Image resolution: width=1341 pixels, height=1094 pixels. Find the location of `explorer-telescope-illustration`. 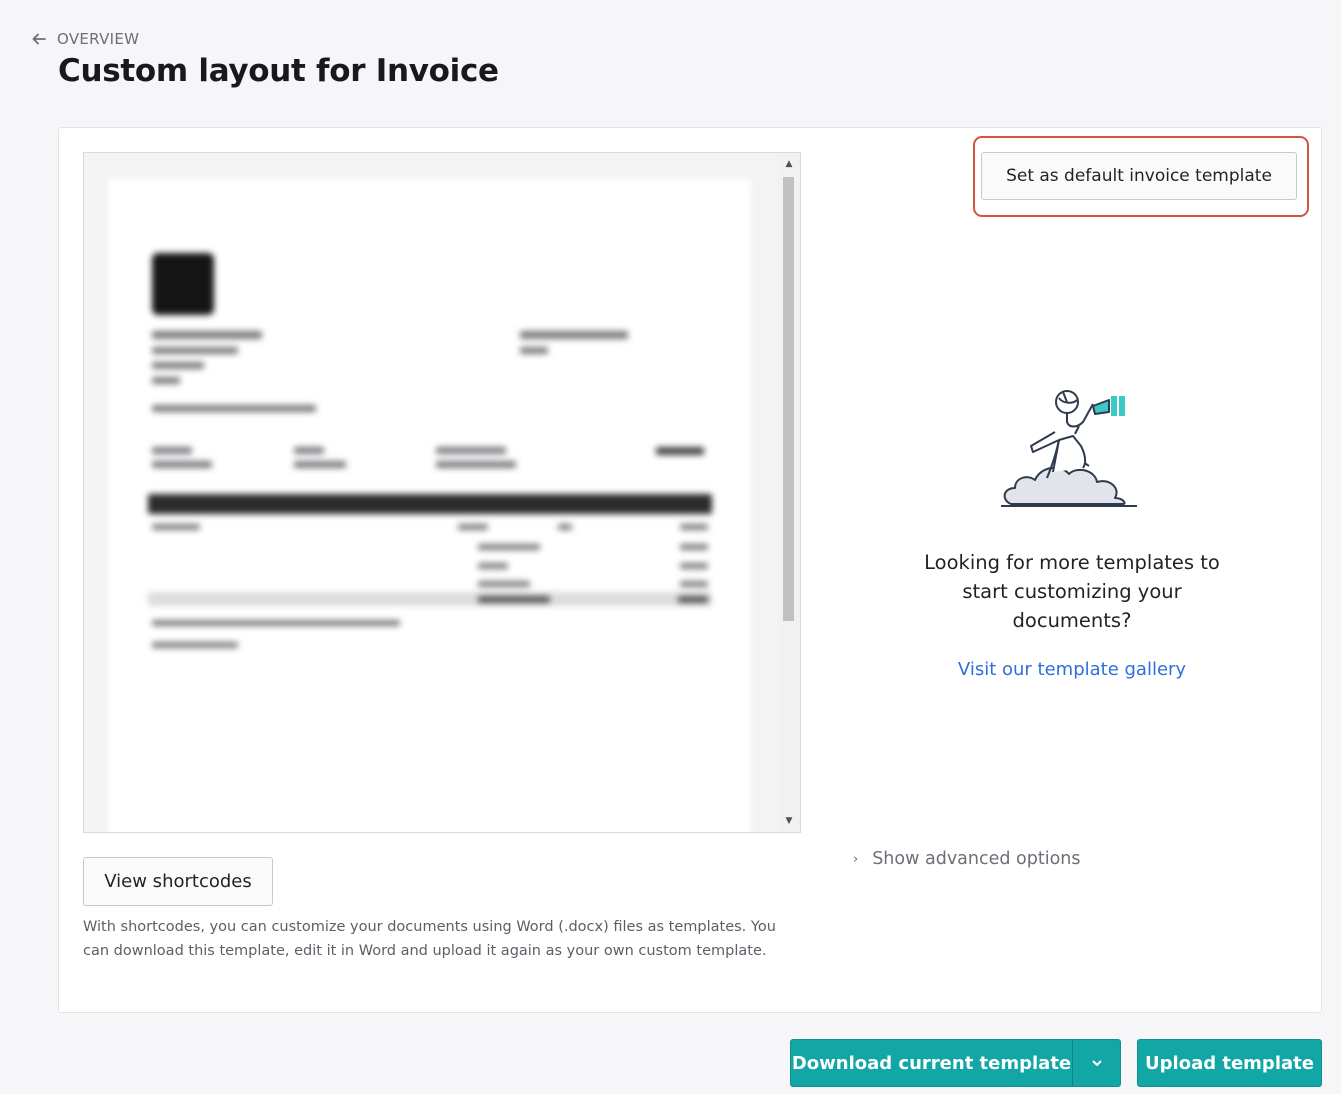

explorer-telescope-illustration is located at coordinates (1069, 448).